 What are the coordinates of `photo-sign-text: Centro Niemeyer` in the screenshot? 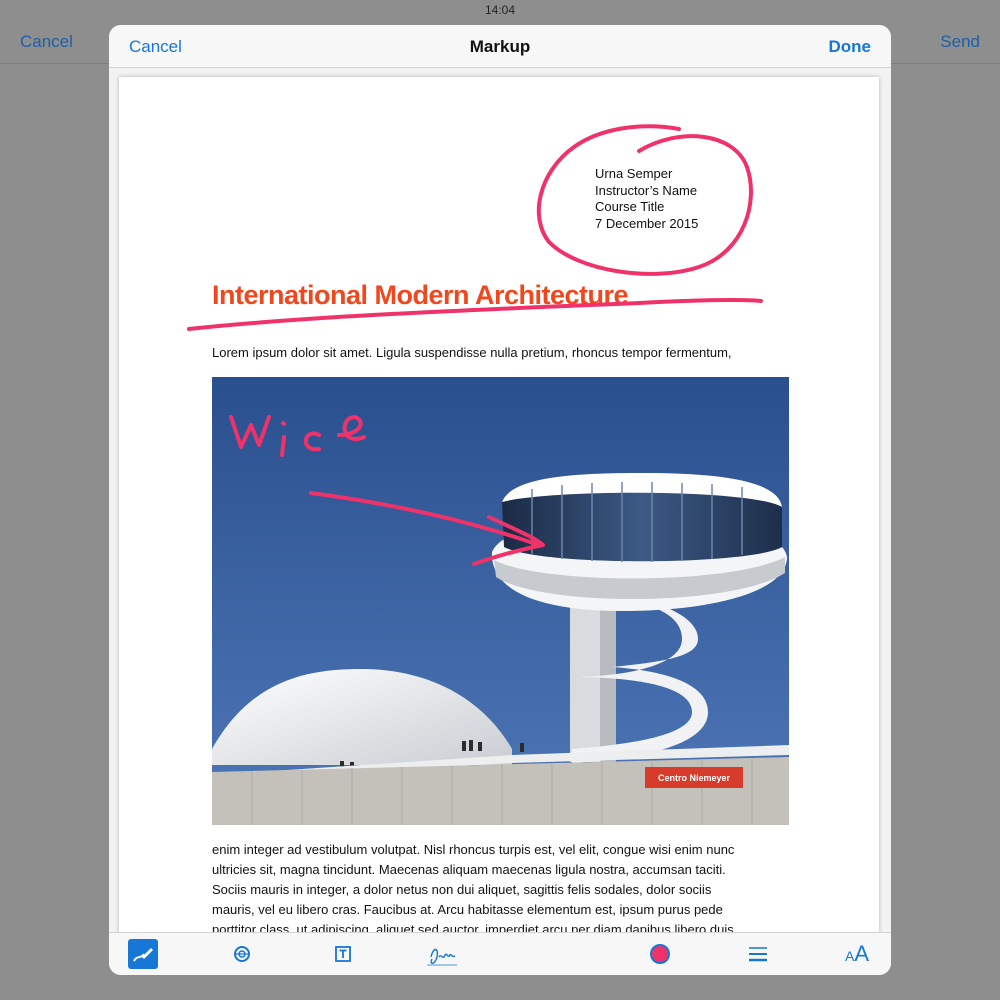 It's located at (694, 778).